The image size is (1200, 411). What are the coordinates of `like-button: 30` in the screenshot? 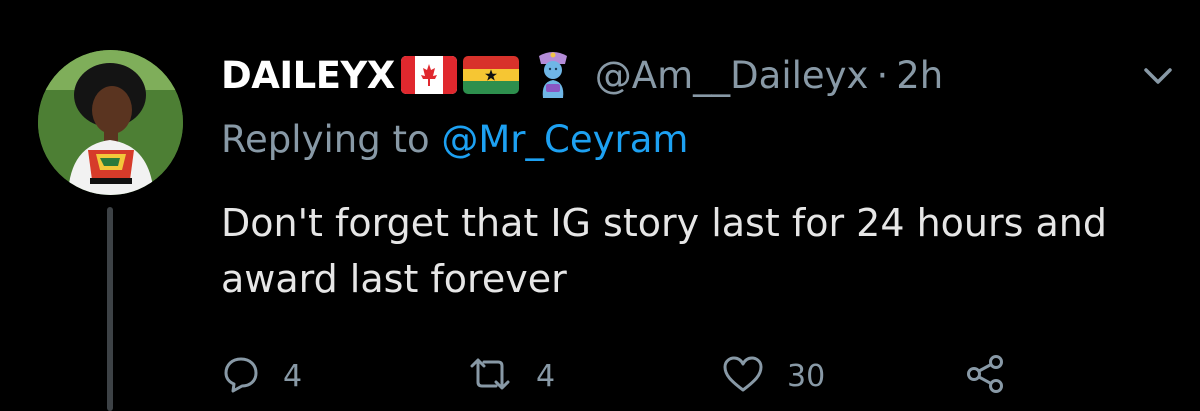 It's located at (773, 376).